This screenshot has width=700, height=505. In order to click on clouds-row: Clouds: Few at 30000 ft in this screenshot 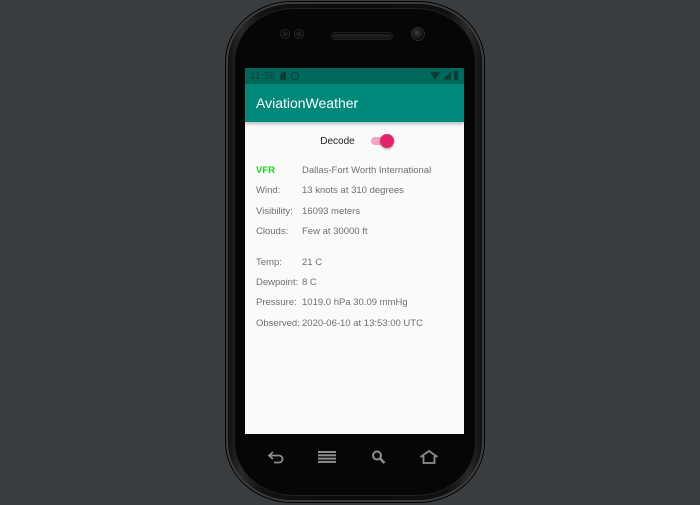, I will do `click(311, 231)`.